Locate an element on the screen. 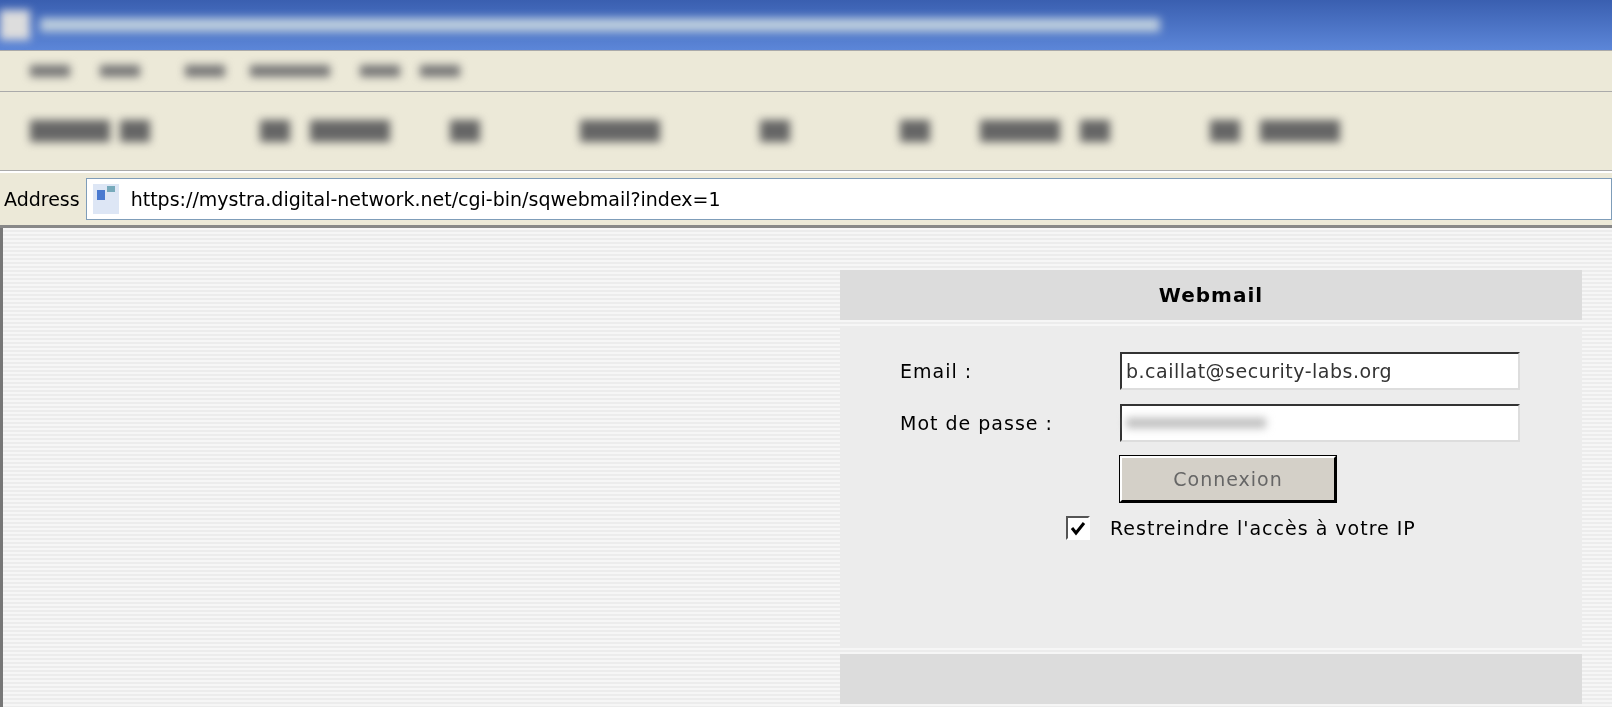  email-field: b.caillat@security-labs.org is located at coordinates (1320, 371).